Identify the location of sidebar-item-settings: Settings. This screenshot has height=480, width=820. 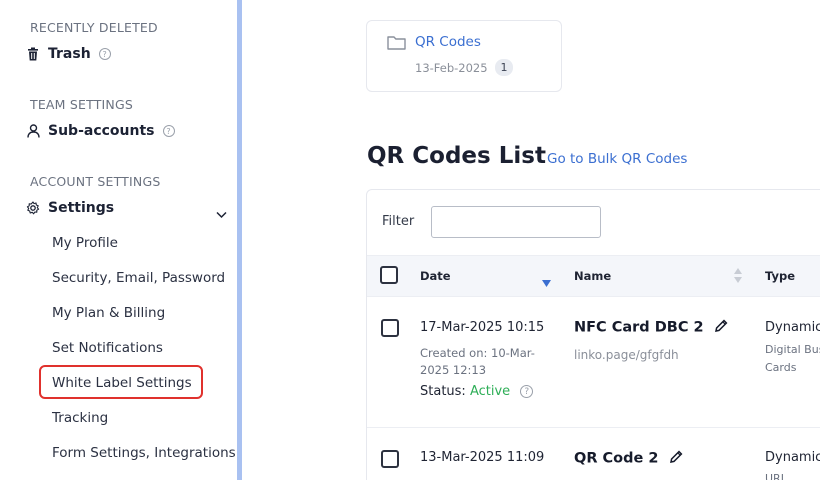
(70, 208).